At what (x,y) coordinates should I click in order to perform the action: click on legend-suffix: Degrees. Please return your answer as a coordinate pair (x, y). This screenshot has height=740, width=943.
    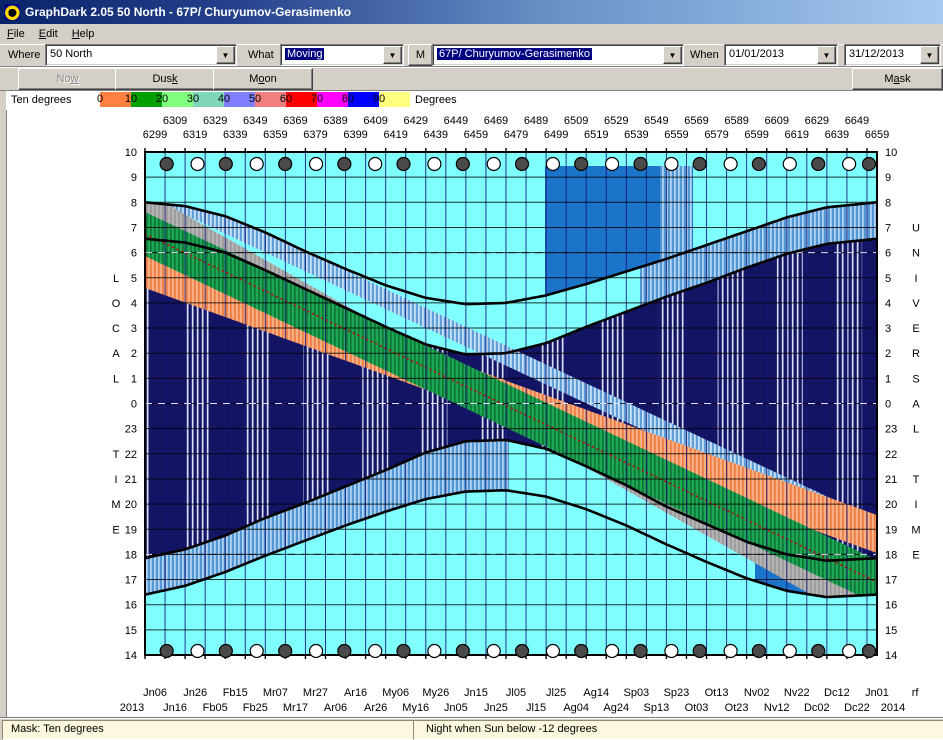
    Looking at the image, I should click on (436, 100).